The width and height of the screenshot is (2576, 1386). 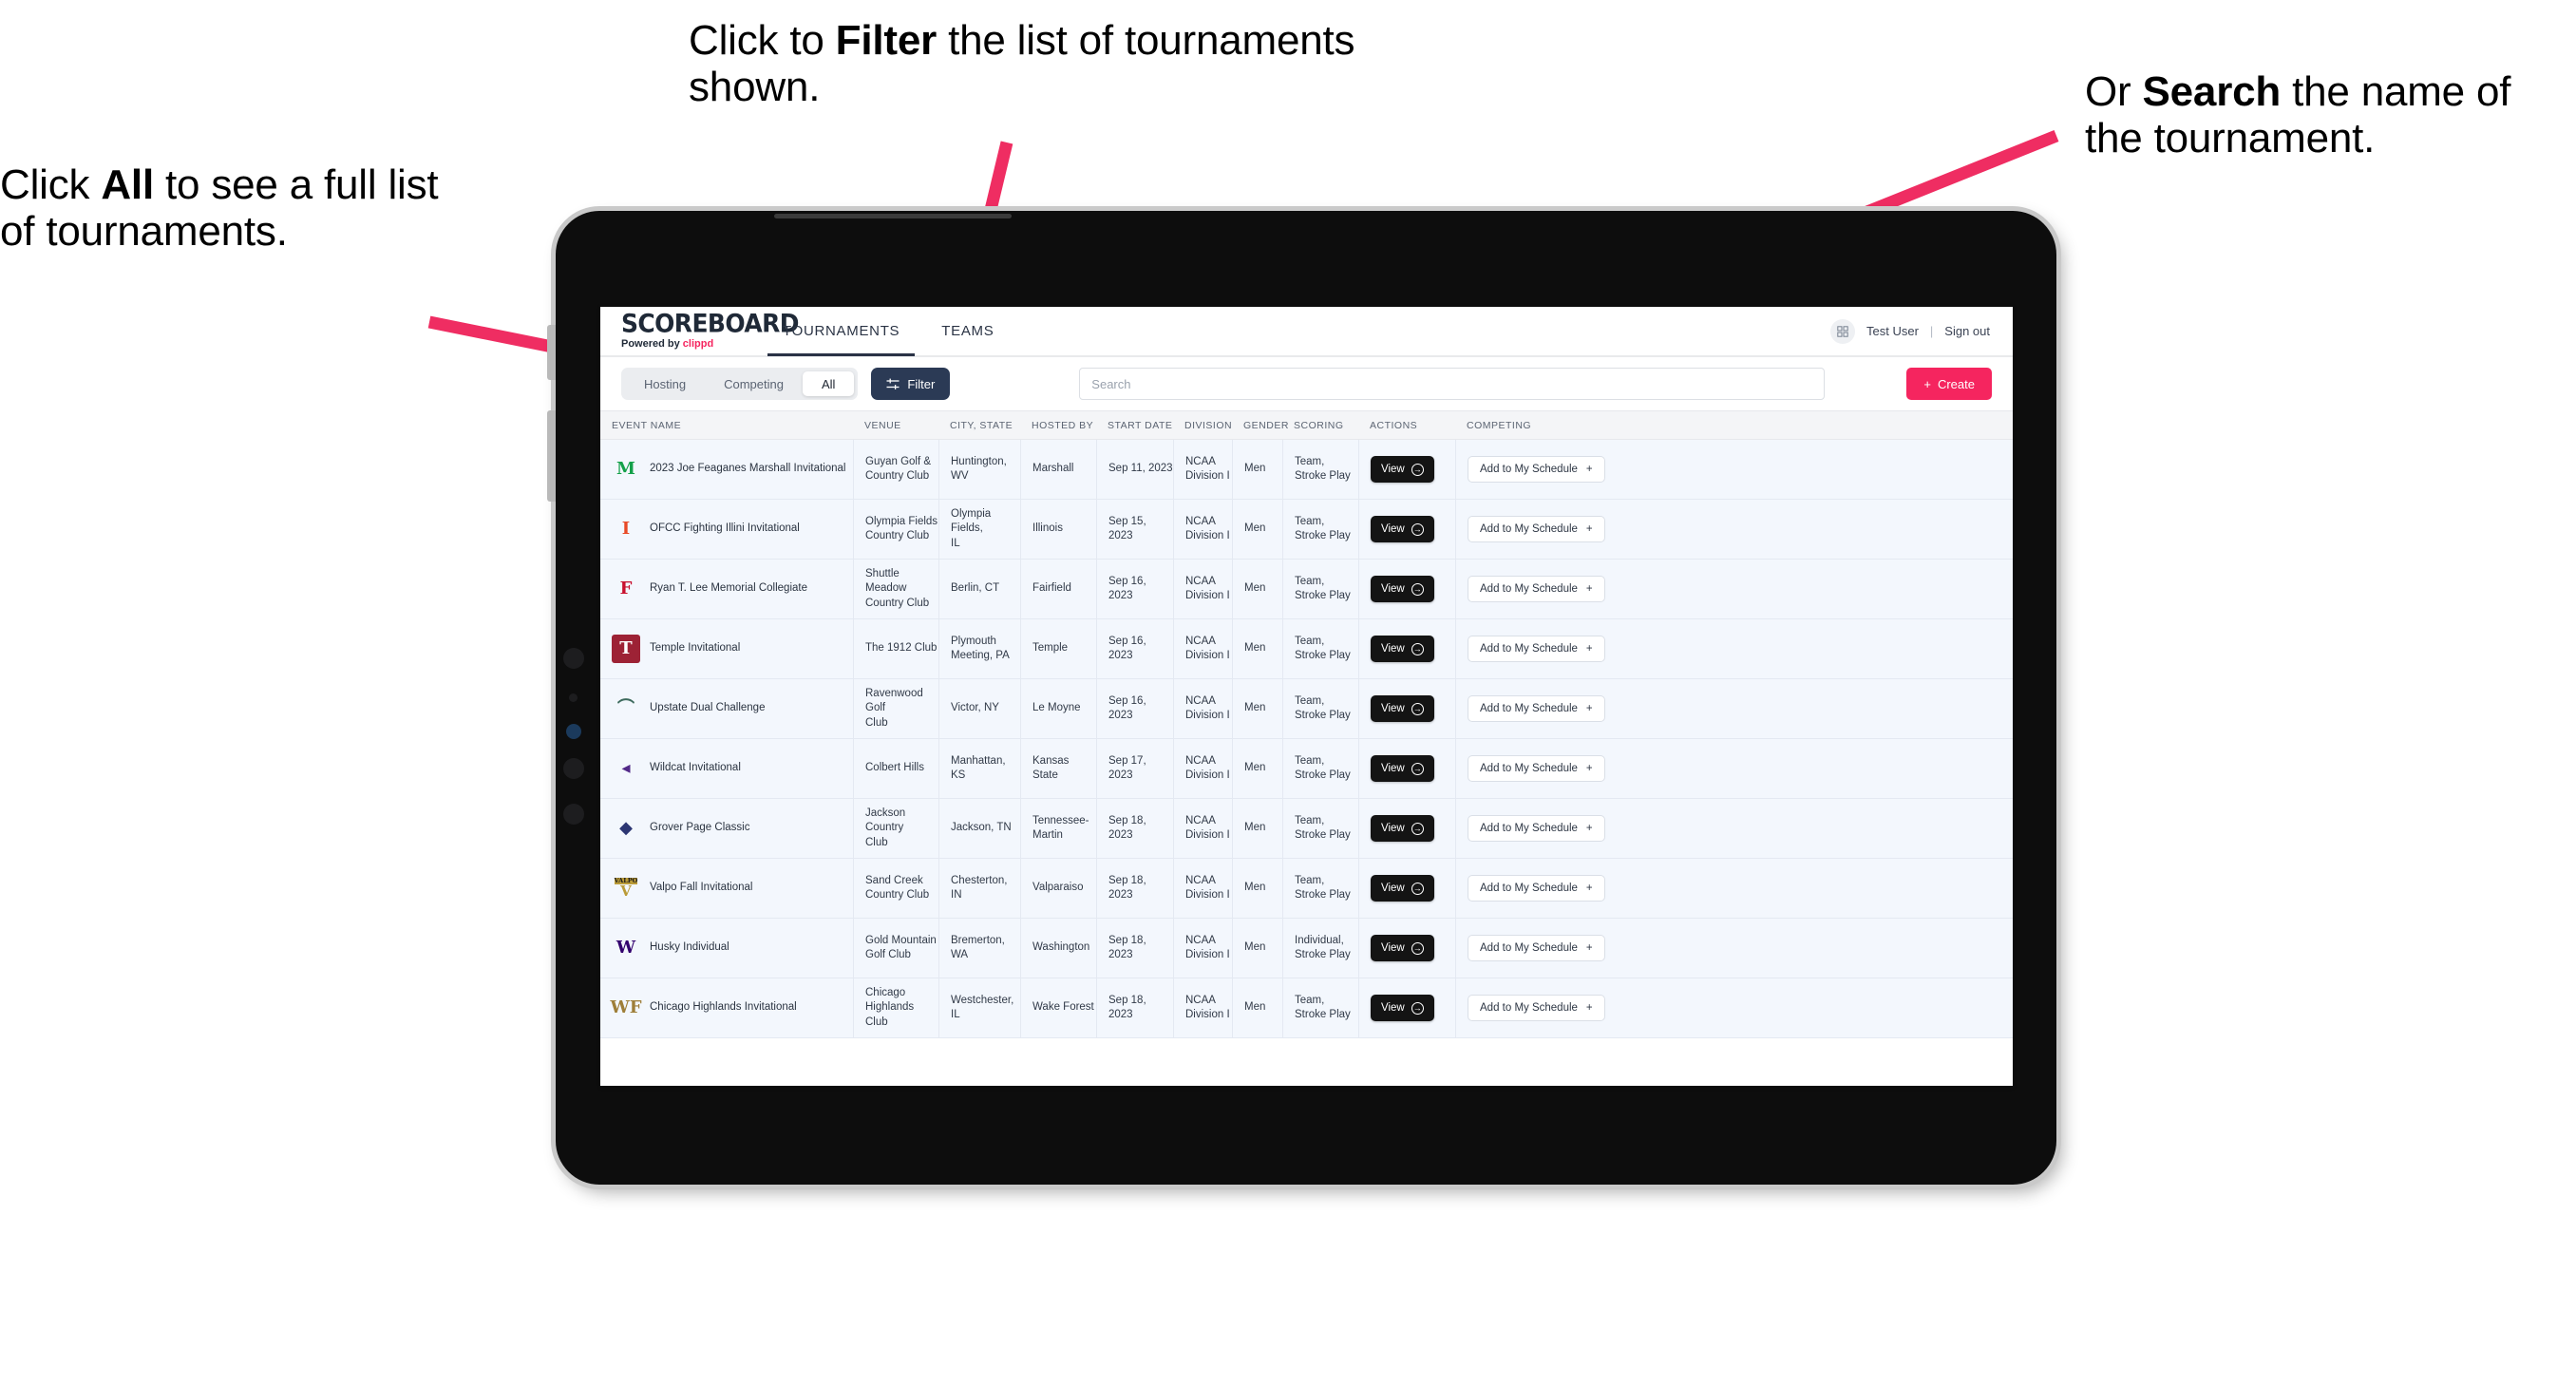 I want to click on brand-logo: SCOREBOARD Powered by clippd, so click(x=710, y=329).